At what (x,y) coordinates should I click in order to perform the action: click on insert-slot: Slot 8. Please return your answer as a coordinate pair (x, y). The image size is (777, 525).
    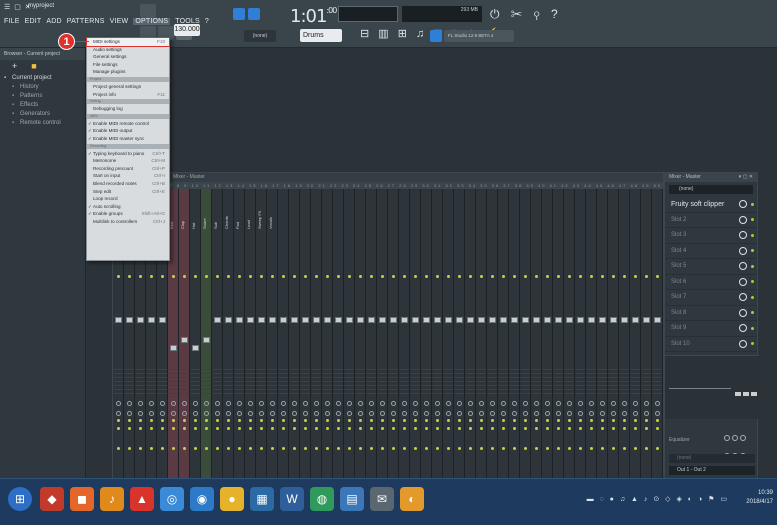
    Looking at the image, I should click on (711, 313).